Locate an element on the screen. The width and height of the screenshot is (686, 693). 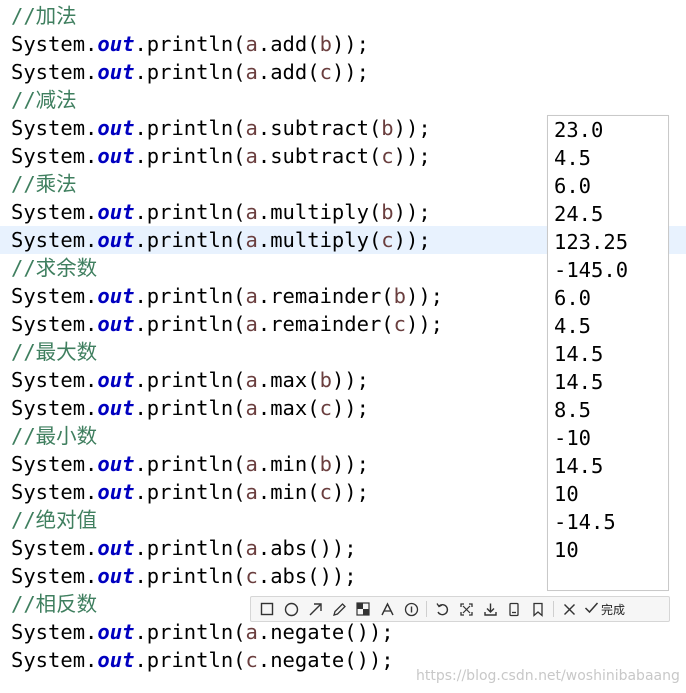
save-icon is located at coordinates (514, 609).